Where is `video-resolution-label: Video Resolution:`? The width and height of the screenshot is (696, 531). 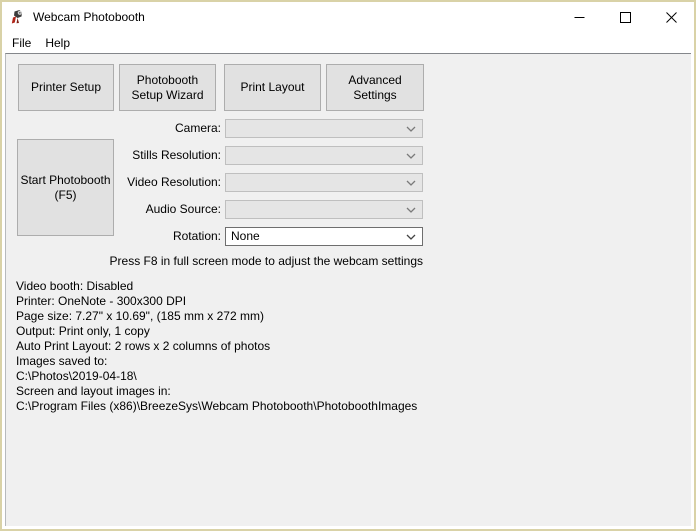
video-resolution-label: Video Resolution: is located at coordinates (174, 182).